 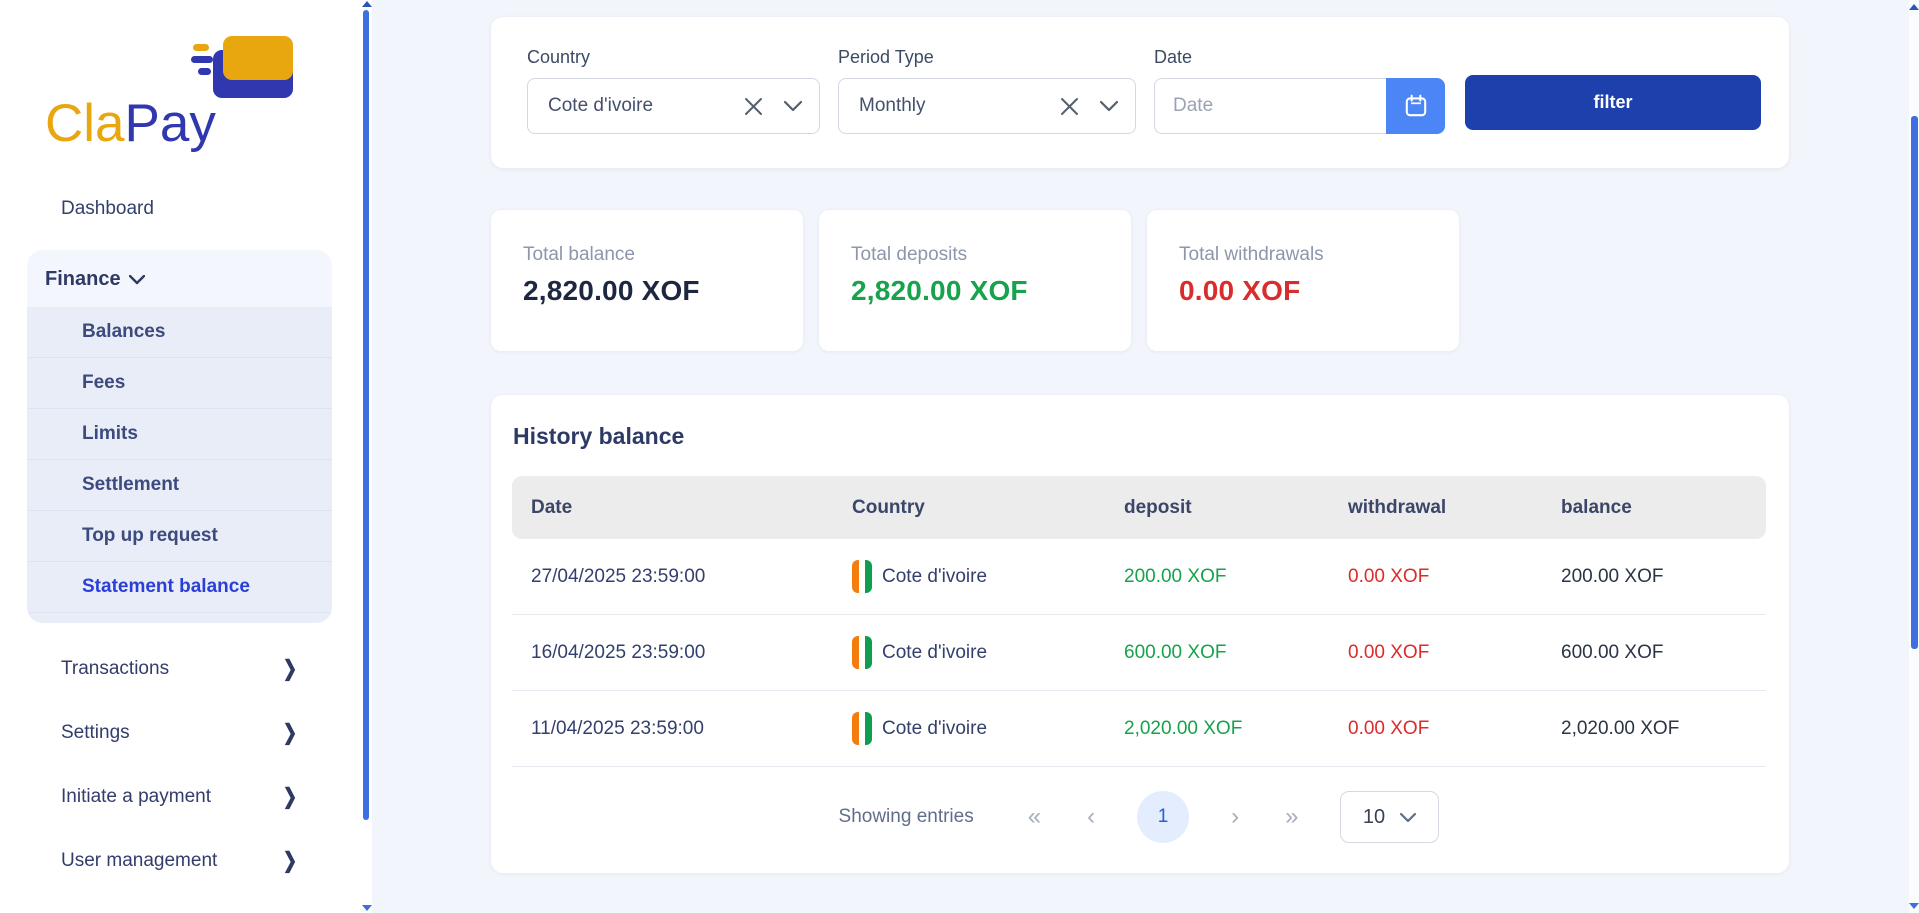 What do you see at coordinates (1596, 507) in the screenshot?
I see `column-header-balance: balance` at bounding box center [1596, 507].